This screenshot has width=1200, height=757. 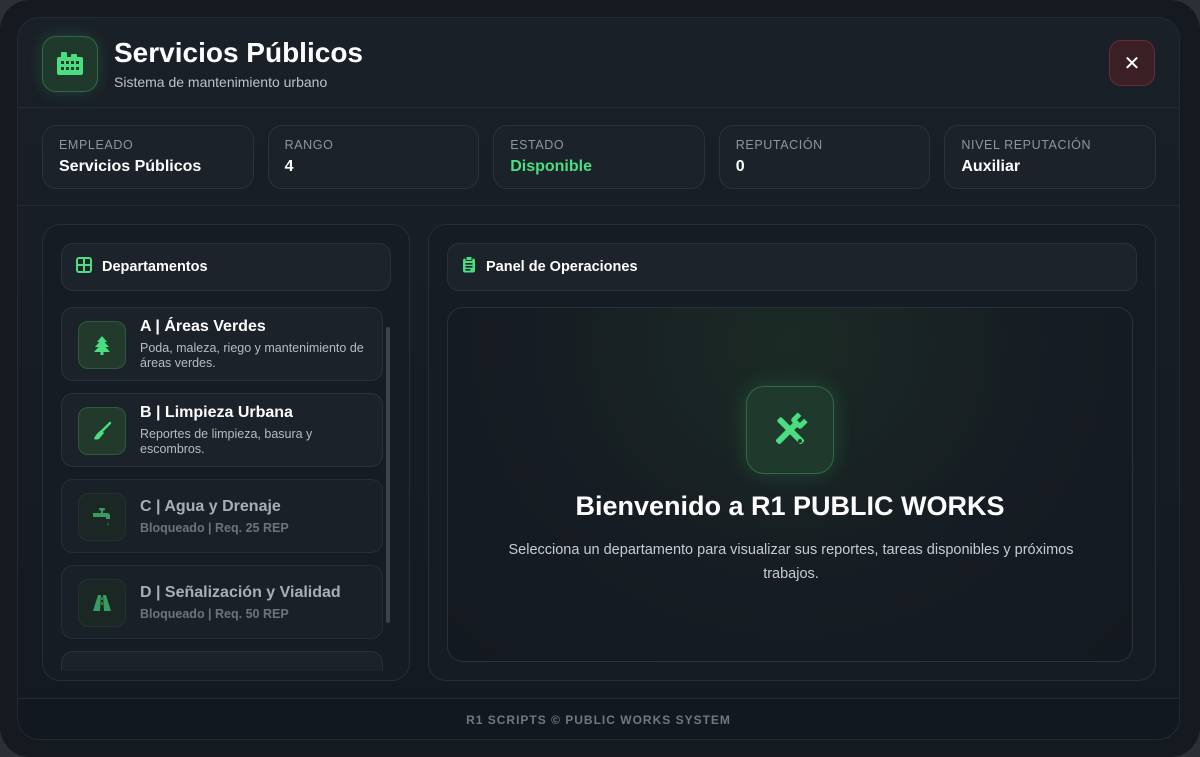 What do you see at coordinates (240, 592) in the screenshot?
I see `department-name: D | Señalización y Vialidad` at bounding box center [240, 592].